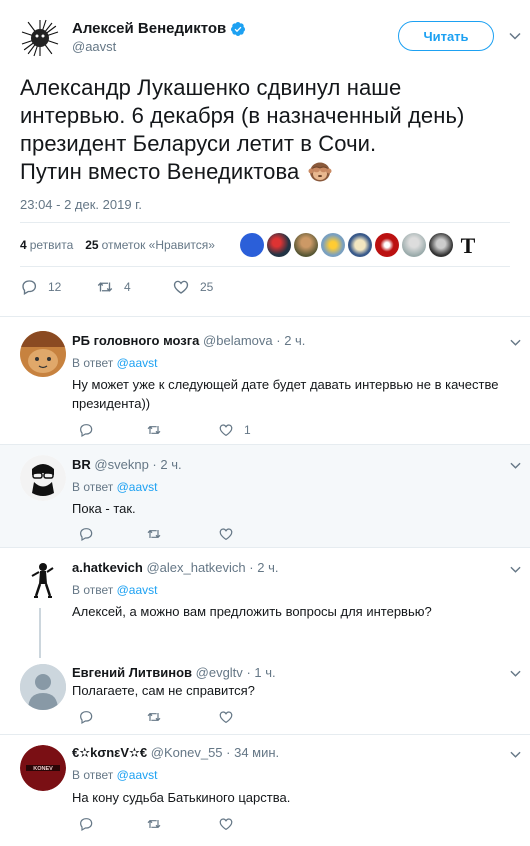 Image resolution: width=530 pixels, height=846 pixels. Describe the element at coordinates (109, 752) in the screenshot. I see `reply-author-name: €✫kσnεV✫€` at that location.